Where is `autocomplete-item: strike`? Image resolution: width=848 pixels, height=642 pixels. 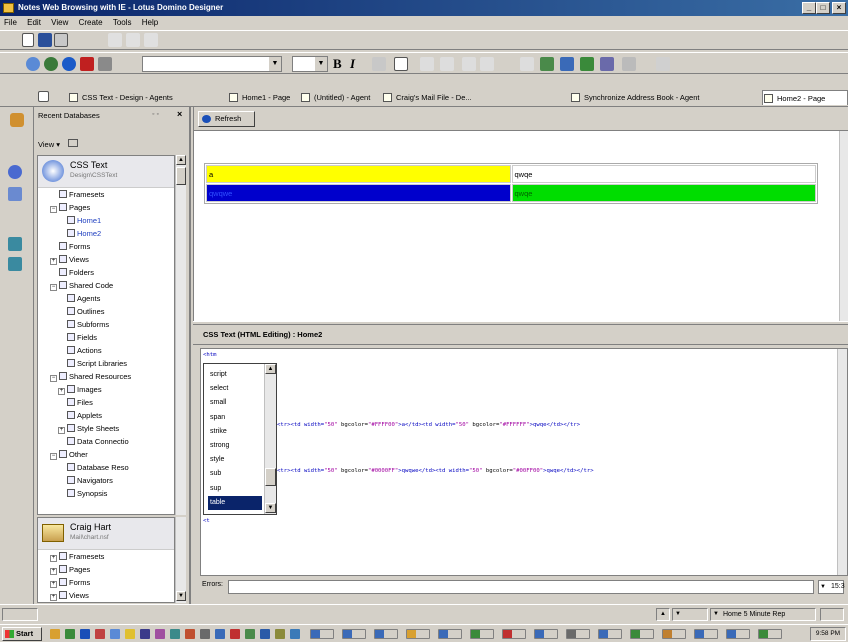 autocomplete-item: strike is located at coordinates (235, 432).